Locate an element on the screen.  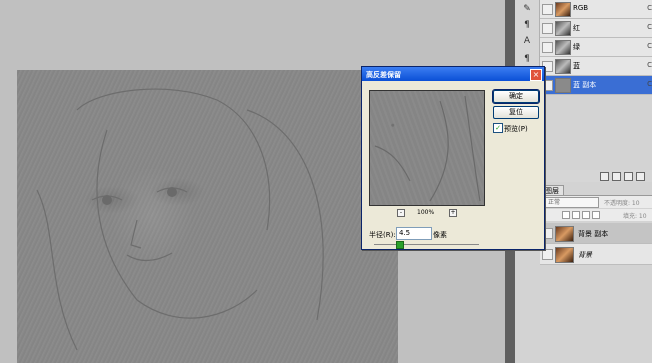
ok-button: 确定 is located at coordinates (516, 96).